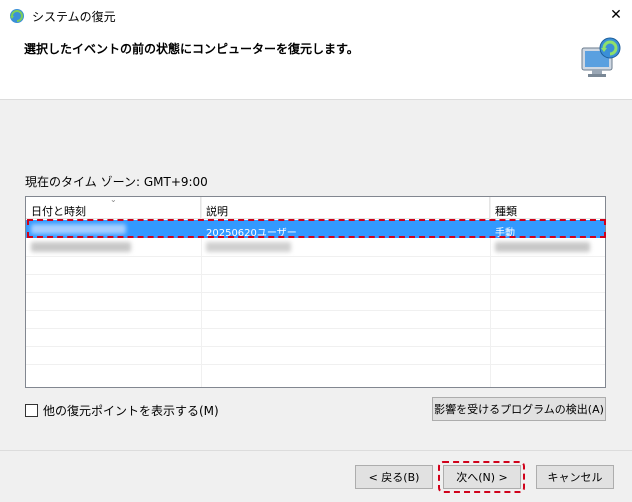  What do you see at coordinates (315, 229) in the screenshot?
I see `table-row: 20250620ユーザー 手動` at bounding box center [315, 229].